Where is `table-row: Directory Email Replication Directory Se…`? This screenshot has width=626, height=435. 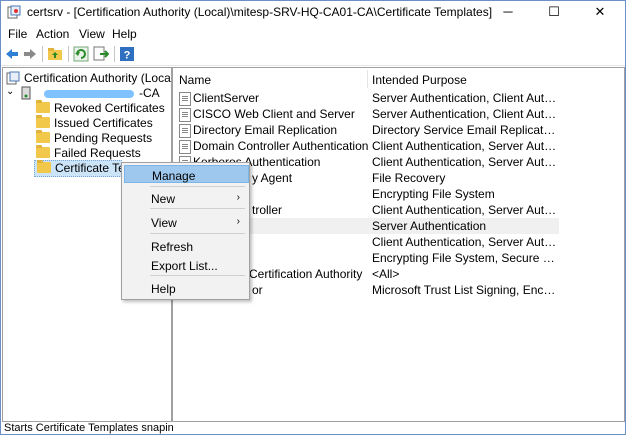 table-row: Directory Email Replication Directory Se… is located at coordinates (398, 130).